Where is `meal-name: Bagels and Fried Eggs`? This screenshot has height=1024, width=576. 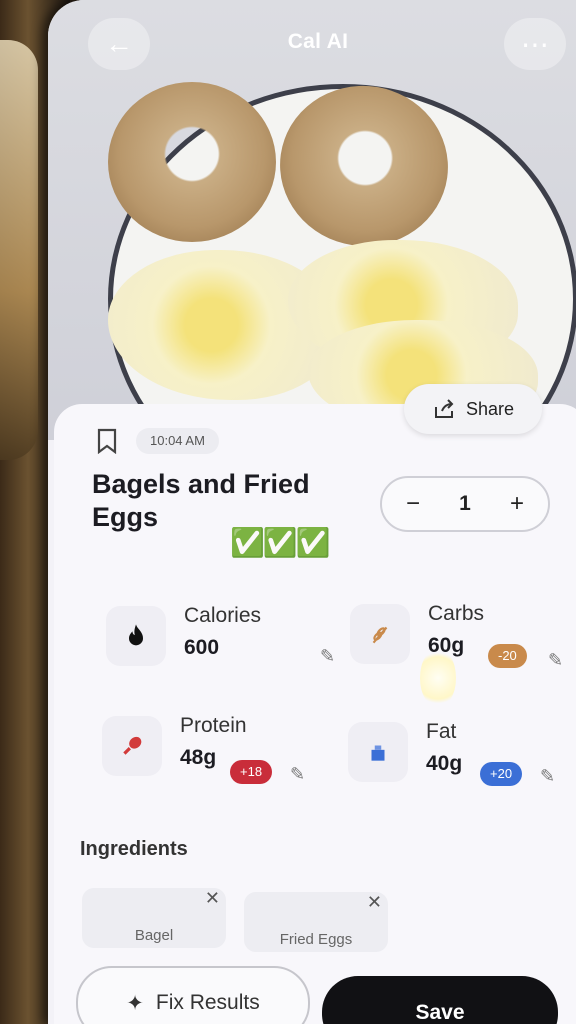
meal-name: Bagels and Fried Eggs is located at coordinates (201, 500).